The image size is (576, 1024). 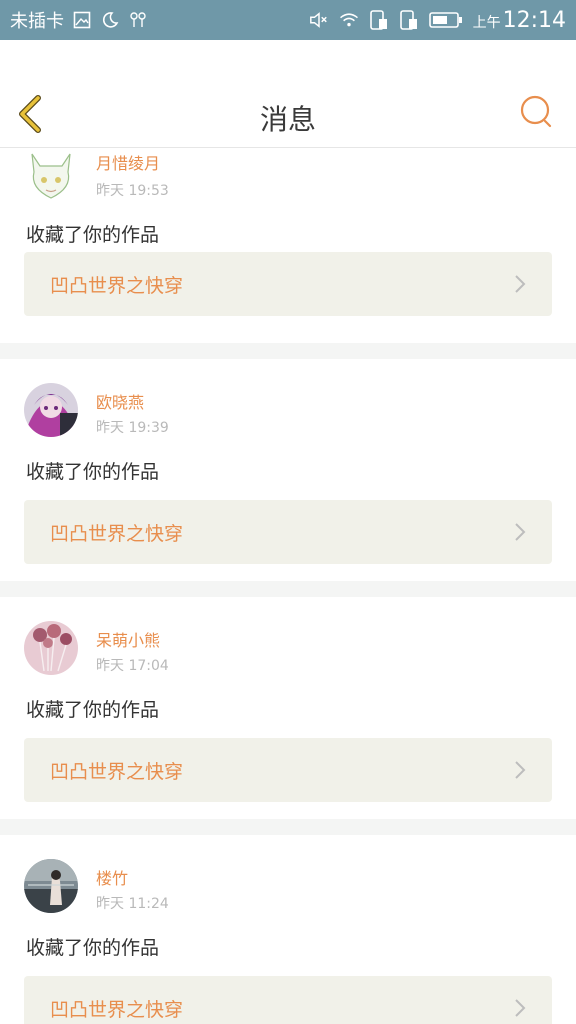 What do you see at coordinates (132, 428) in the screenshot?
I see `message-time: 昨天 19:39` at bounding box center [132, 428].